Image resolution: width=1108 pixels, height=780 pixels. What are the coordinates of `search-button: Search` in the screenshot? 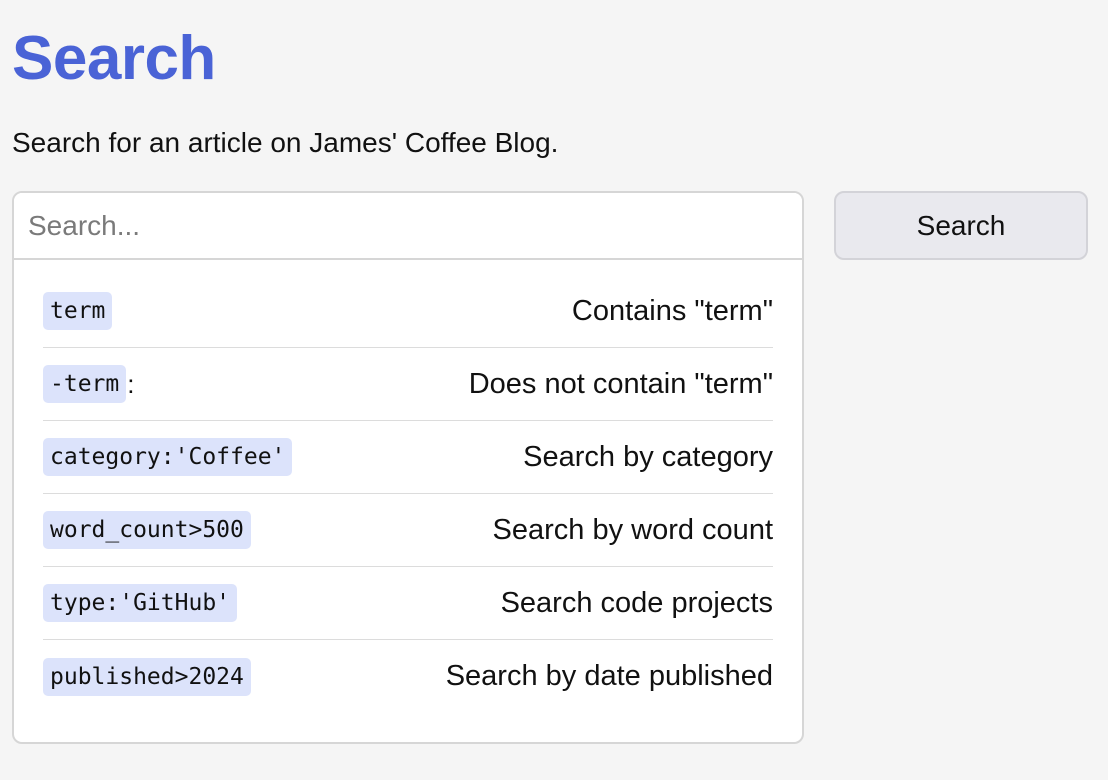 It's located at (961, 225).